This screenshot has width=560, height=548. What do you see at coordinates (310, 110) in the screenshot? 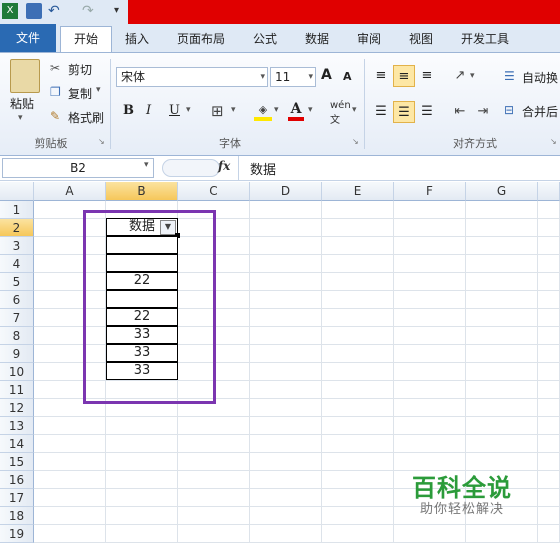
I see `font-color-dropdown-icon: ▾` at bounding box center [310, 110].